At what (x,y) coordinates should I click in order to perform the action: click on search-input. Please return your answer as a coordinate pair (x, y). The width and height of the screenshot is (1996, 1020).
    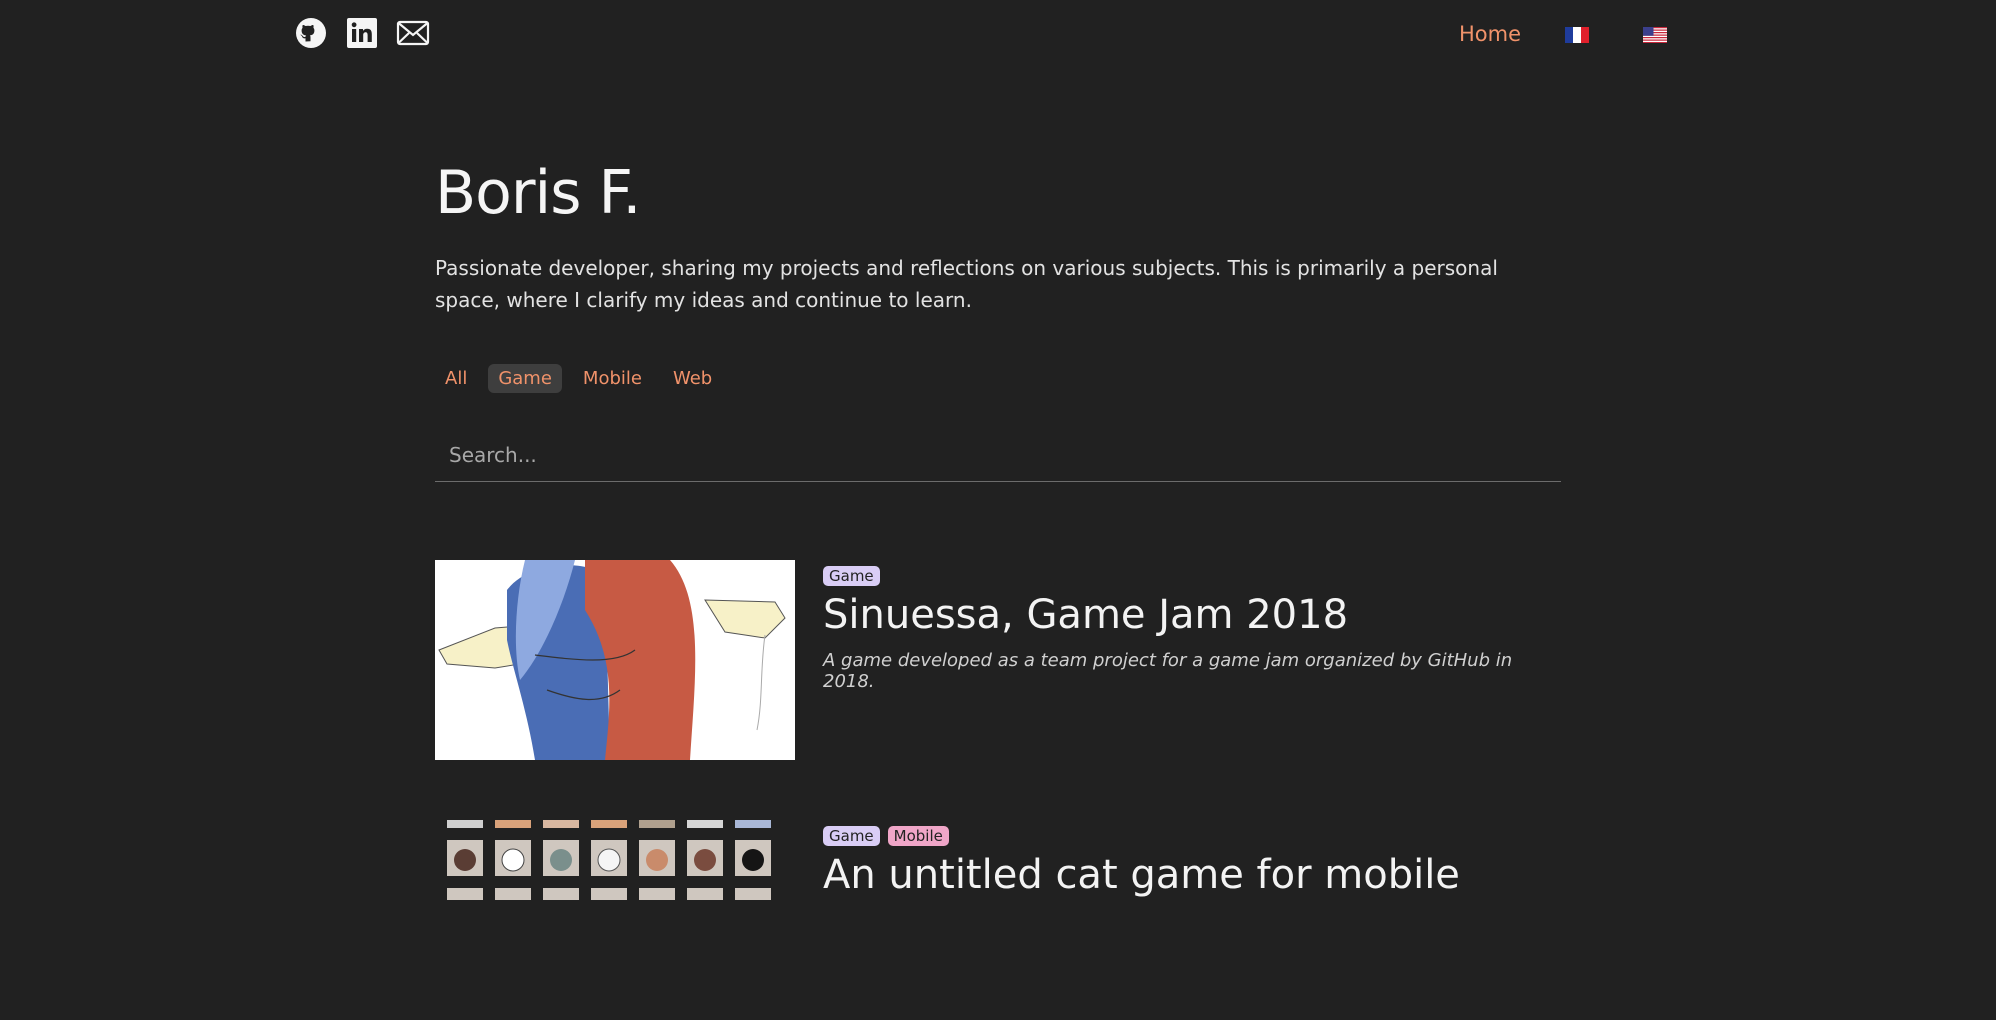
    Looking at the image, I should click on (998, 455).